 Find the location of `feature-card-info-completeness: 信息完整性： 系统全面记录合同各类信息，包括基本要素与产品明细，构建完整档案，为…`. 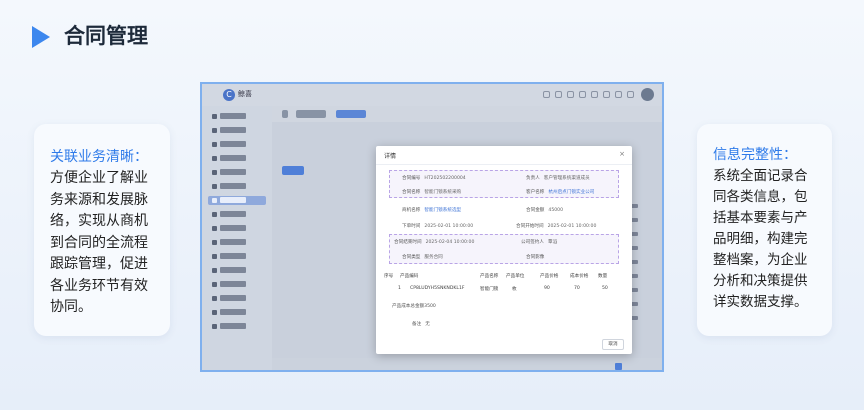

feature-card-info-completeness: 信息完整性： 系统全面记录合同各类信息，包括基本要素与产品明细，构建完整档案，为… is located at coordinates (764, 230).